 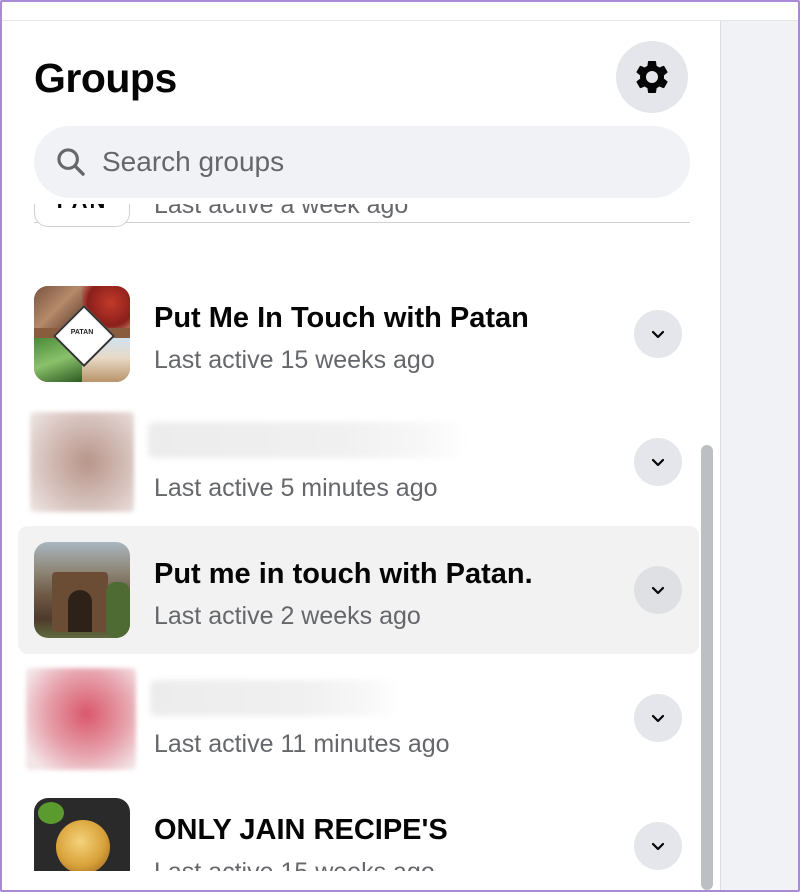 What do you see at coordinates (287, 616) in the screenshot?
I see `group-last-active: Last active 2 weeks ago` at bounding box center [287, 616].